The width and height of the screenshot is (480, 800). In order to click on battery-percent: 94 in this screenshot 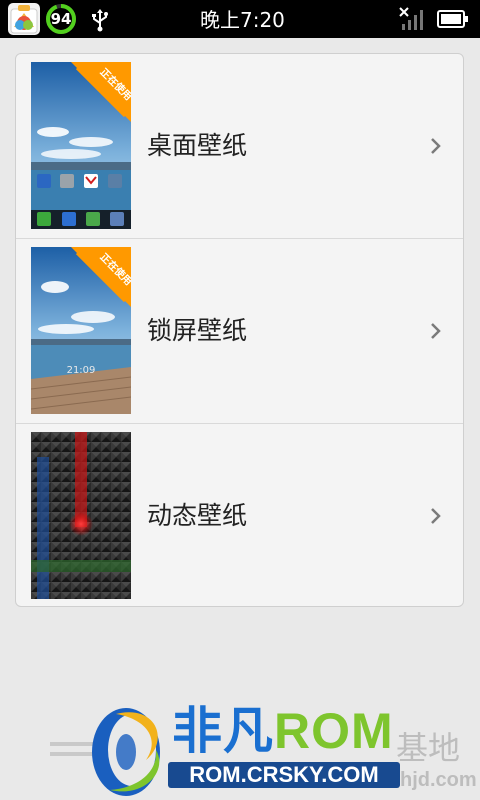, I will do `click(61, 19)`.